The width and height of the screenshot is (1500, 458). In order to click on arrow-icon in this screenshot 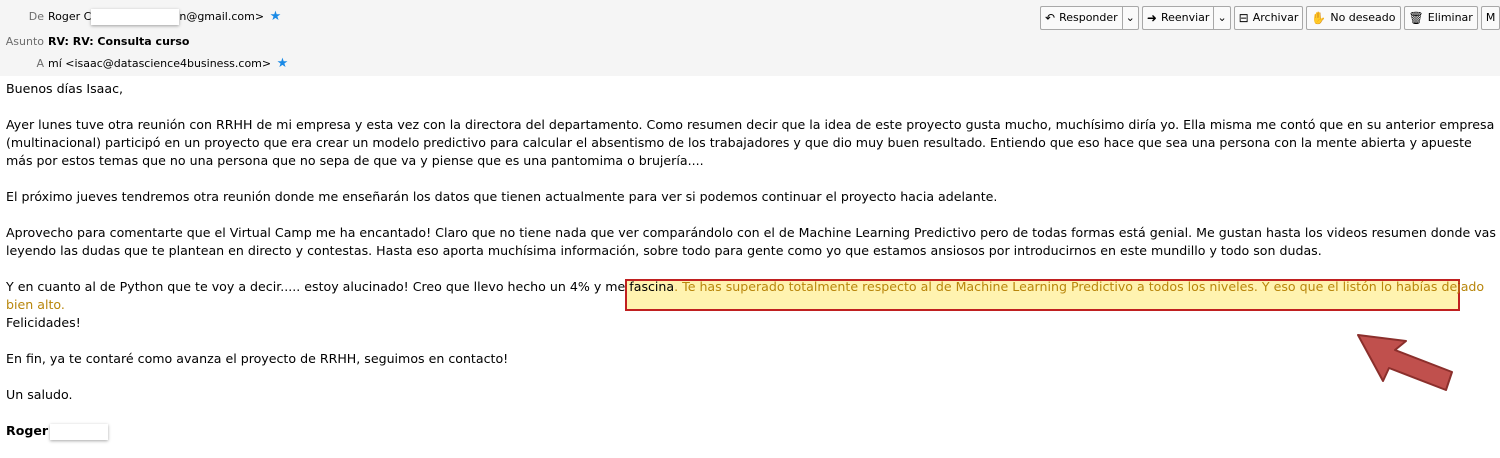, I will do `click(1405, 362)`.